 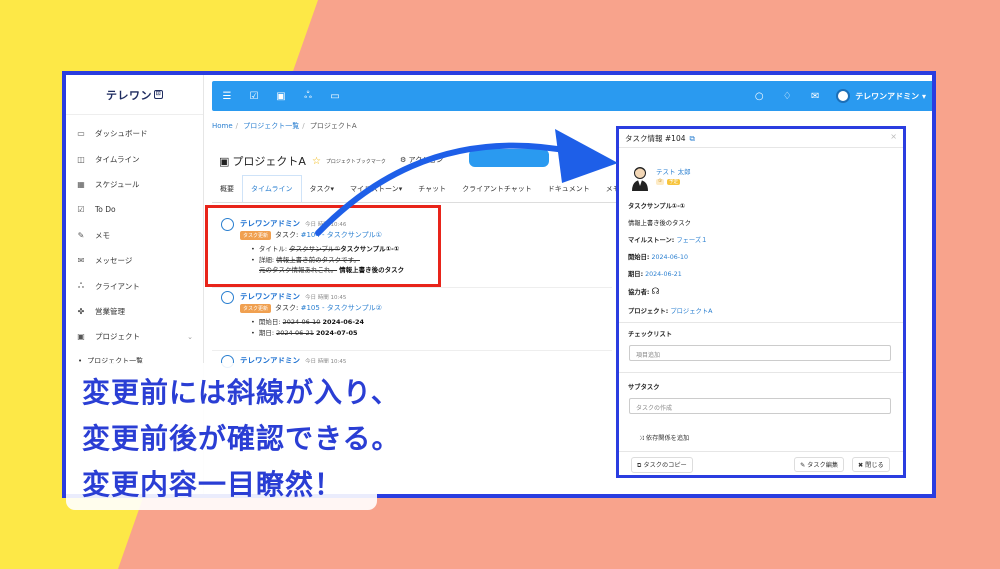 I want to click on close-icon: ×, so click(x=893, y=136).